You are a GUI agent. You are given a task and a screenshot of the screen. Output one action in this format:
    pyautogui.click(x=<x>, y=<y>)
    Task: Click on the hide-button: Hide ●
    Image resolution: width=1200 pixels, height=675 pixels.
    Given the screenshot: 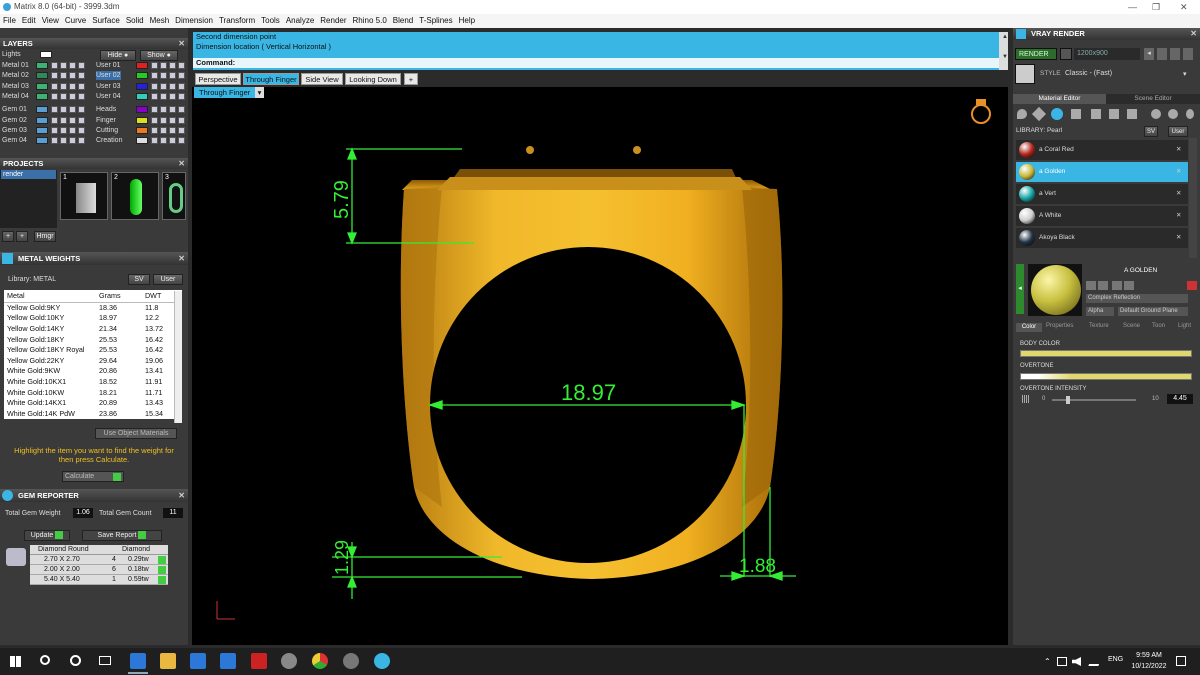 What is the action you would take?
    pyautogui.click(x=118, y=55)
    